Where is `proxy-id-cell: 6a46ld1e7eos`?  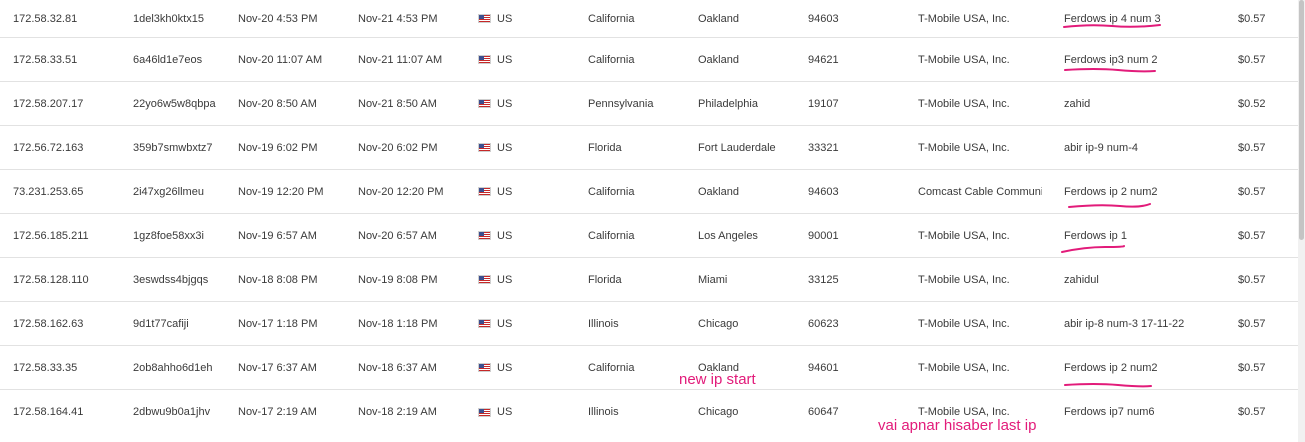
proxy-id-cell: 6a46ld1e7eos is located at coordinates (168, 59).